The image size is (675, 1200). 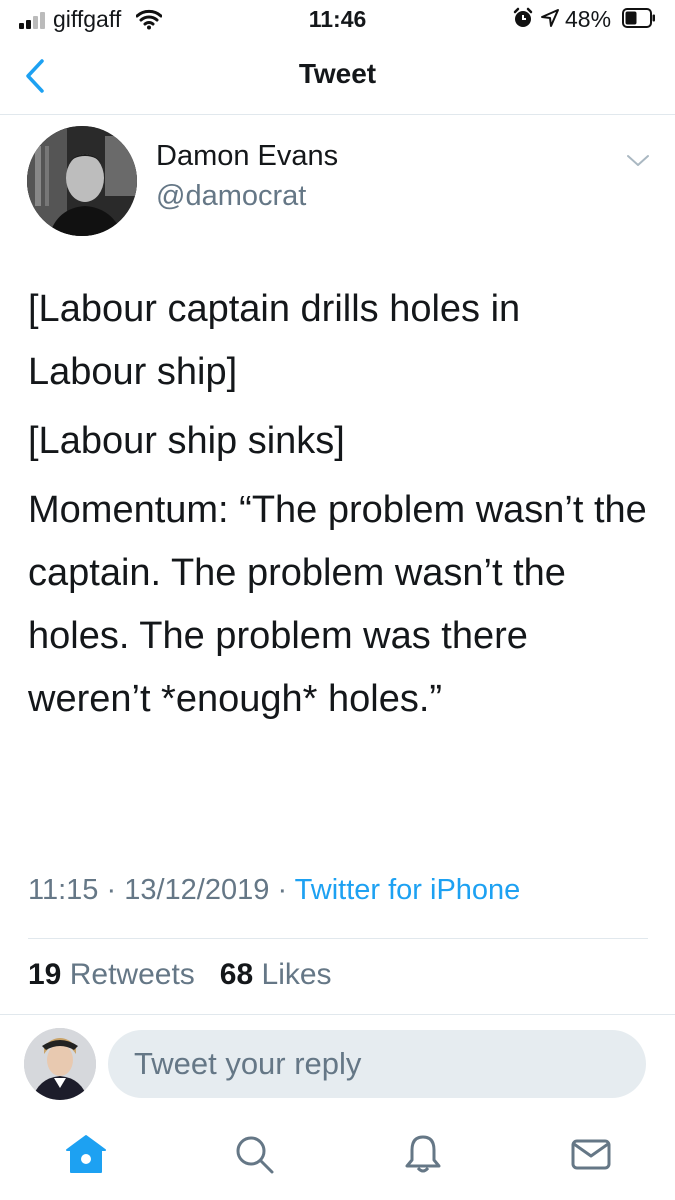 What do you see at coordinates (377, 1064) in the screenshot?
I see `reply-input: Tweet your reply` at bounding box center [377, 1064].